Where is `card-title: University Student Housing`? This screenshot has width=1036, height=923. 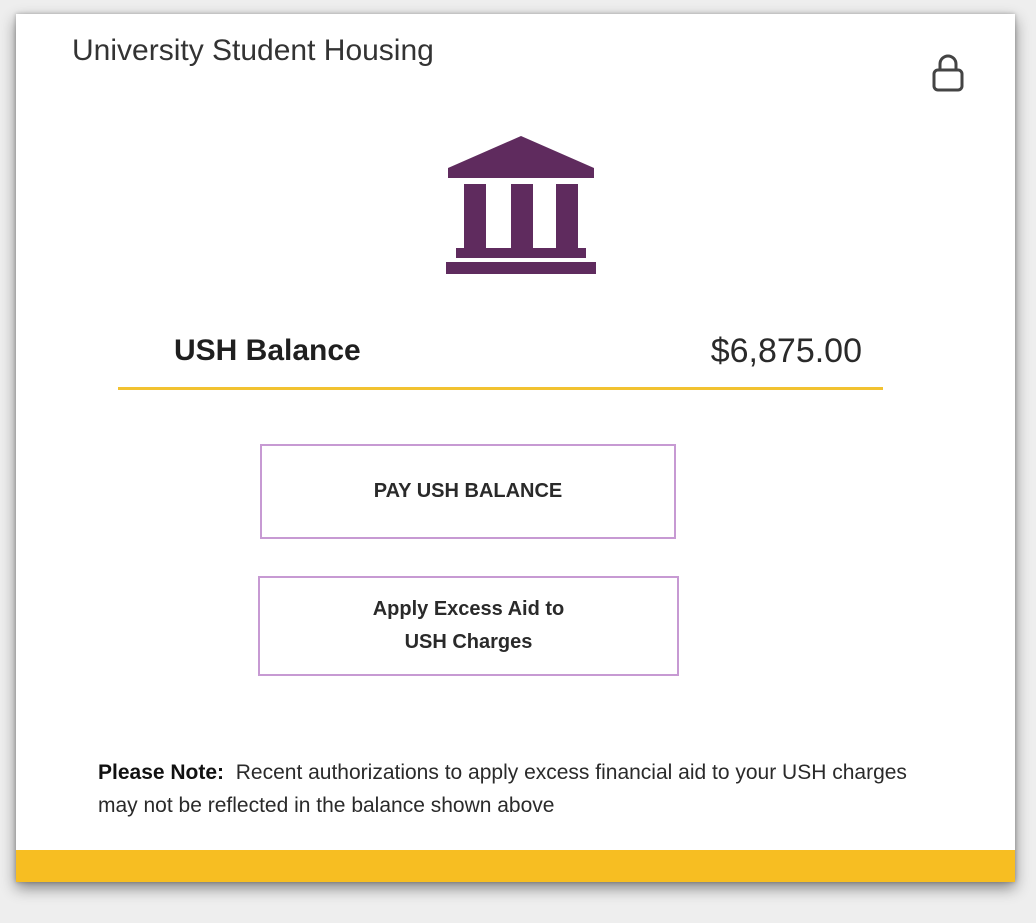 card-title: University Student Housing is located at coordinates (253, 50).